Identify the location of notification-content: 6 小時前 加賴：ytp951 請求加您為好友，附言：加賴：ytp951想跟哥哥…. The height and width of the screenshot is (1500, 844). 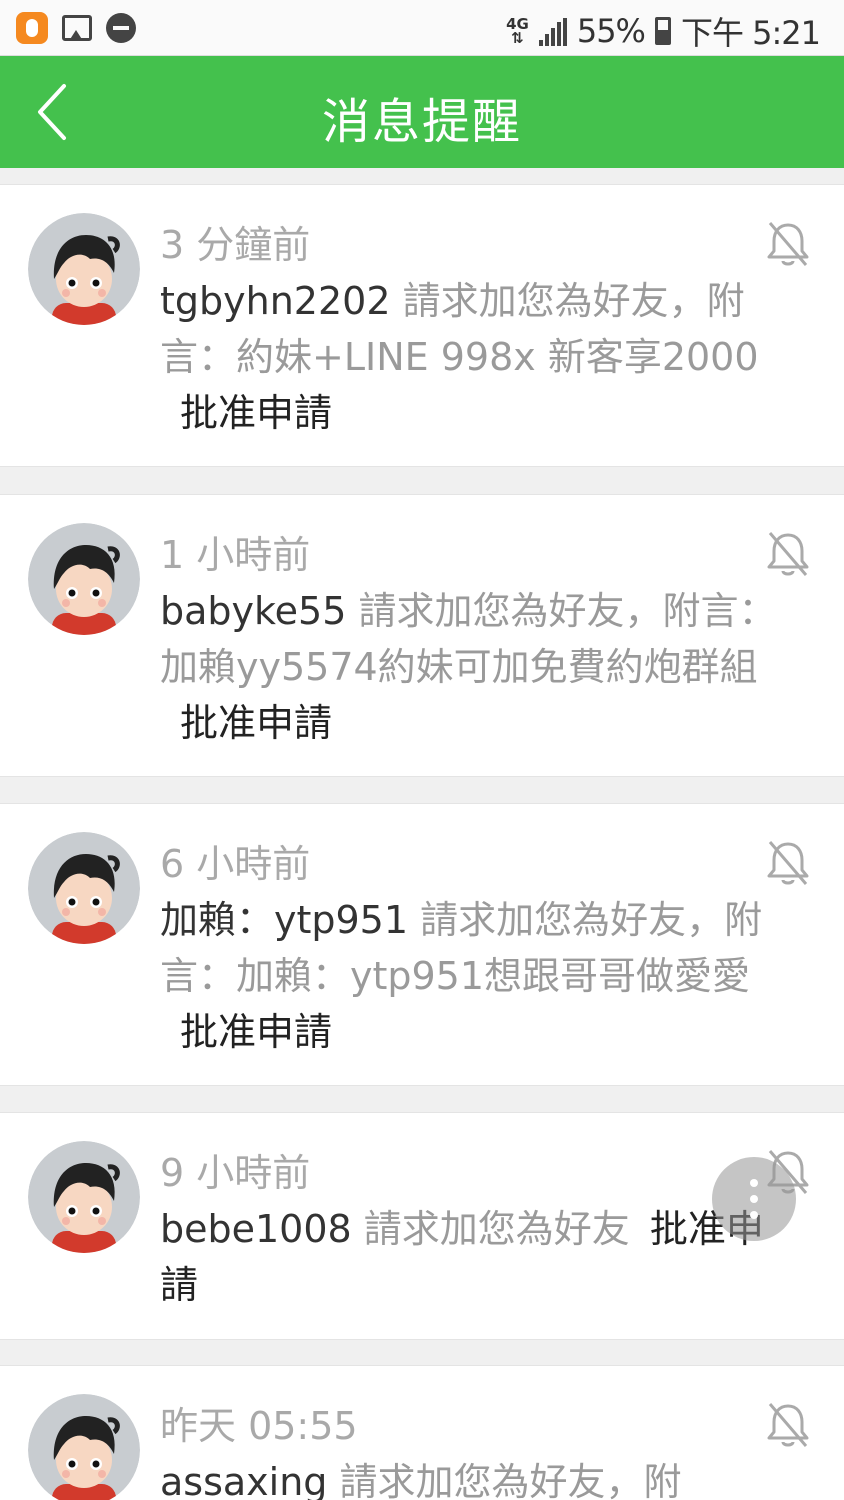
(470, 948).